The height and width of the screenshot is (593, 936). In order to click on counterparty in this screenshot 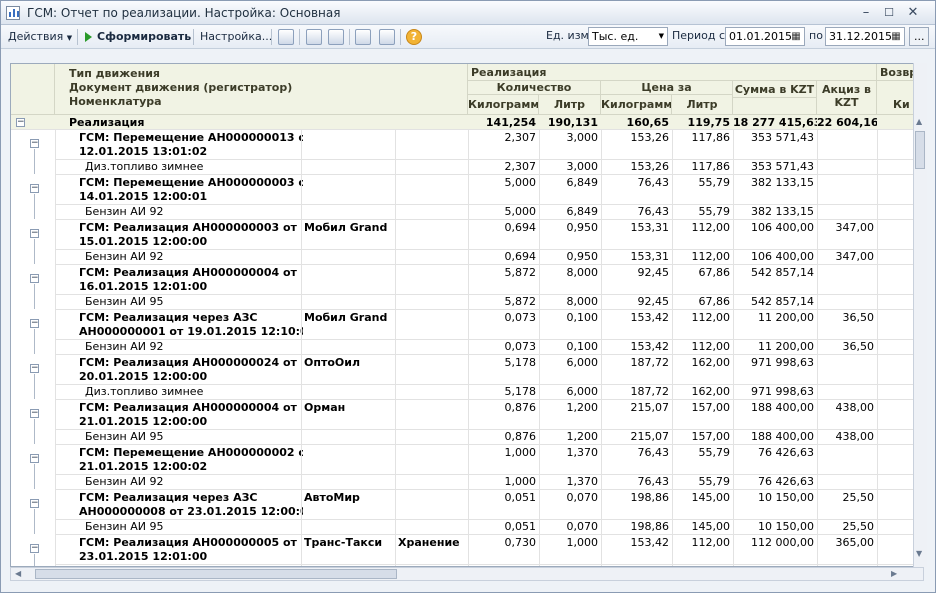, I will do `click(349, 273)`.